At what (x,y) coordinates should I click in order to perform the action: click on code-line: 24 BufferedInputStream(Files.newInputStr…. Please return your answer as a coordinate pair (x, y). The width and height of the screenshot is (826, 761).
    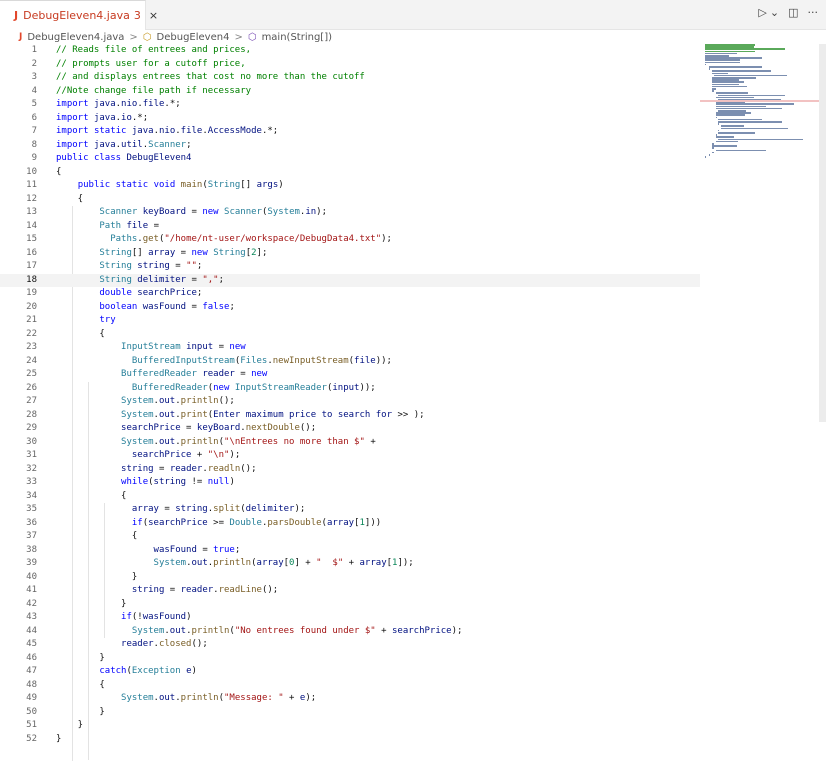
    Looking at the image, I should click on (350, 362).